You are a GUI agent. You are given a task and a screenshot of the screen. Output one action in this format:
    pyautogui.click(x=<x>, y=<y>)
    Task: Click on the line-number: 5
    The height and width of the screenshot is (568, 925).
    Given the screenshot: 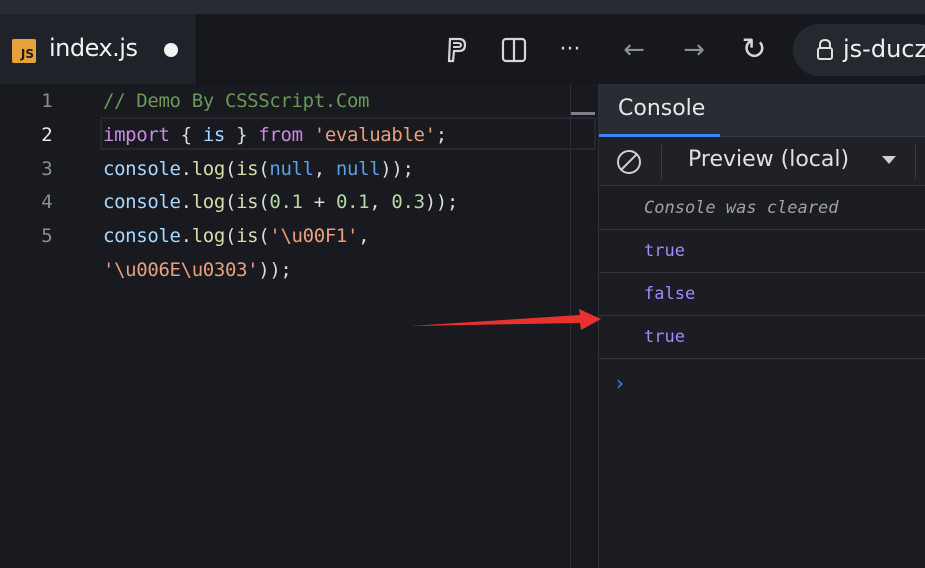 What is the action you would take?
    pyautogui.click(x=47, y=236)
    